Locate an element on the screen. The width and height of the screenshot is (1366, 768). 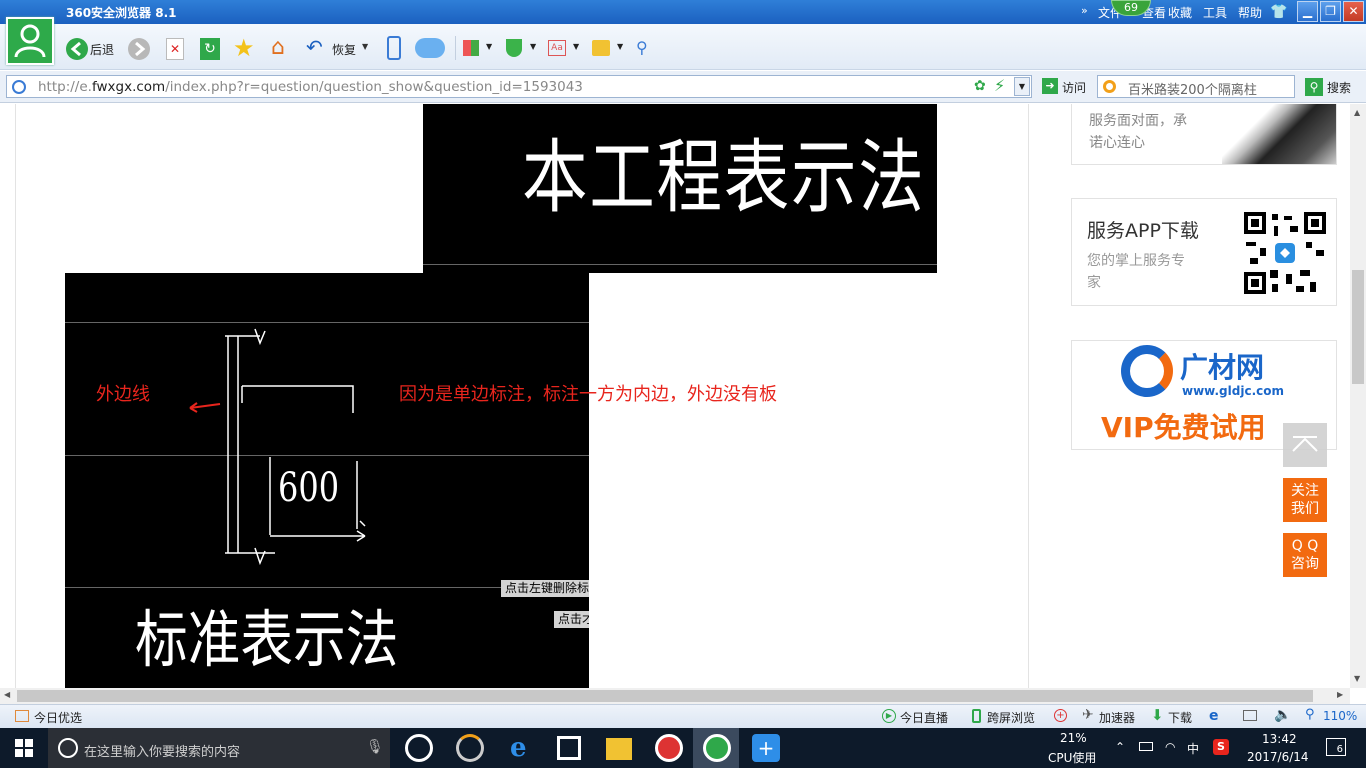
scroll-left-icon: ◀ is located at coordinates (7, 694).